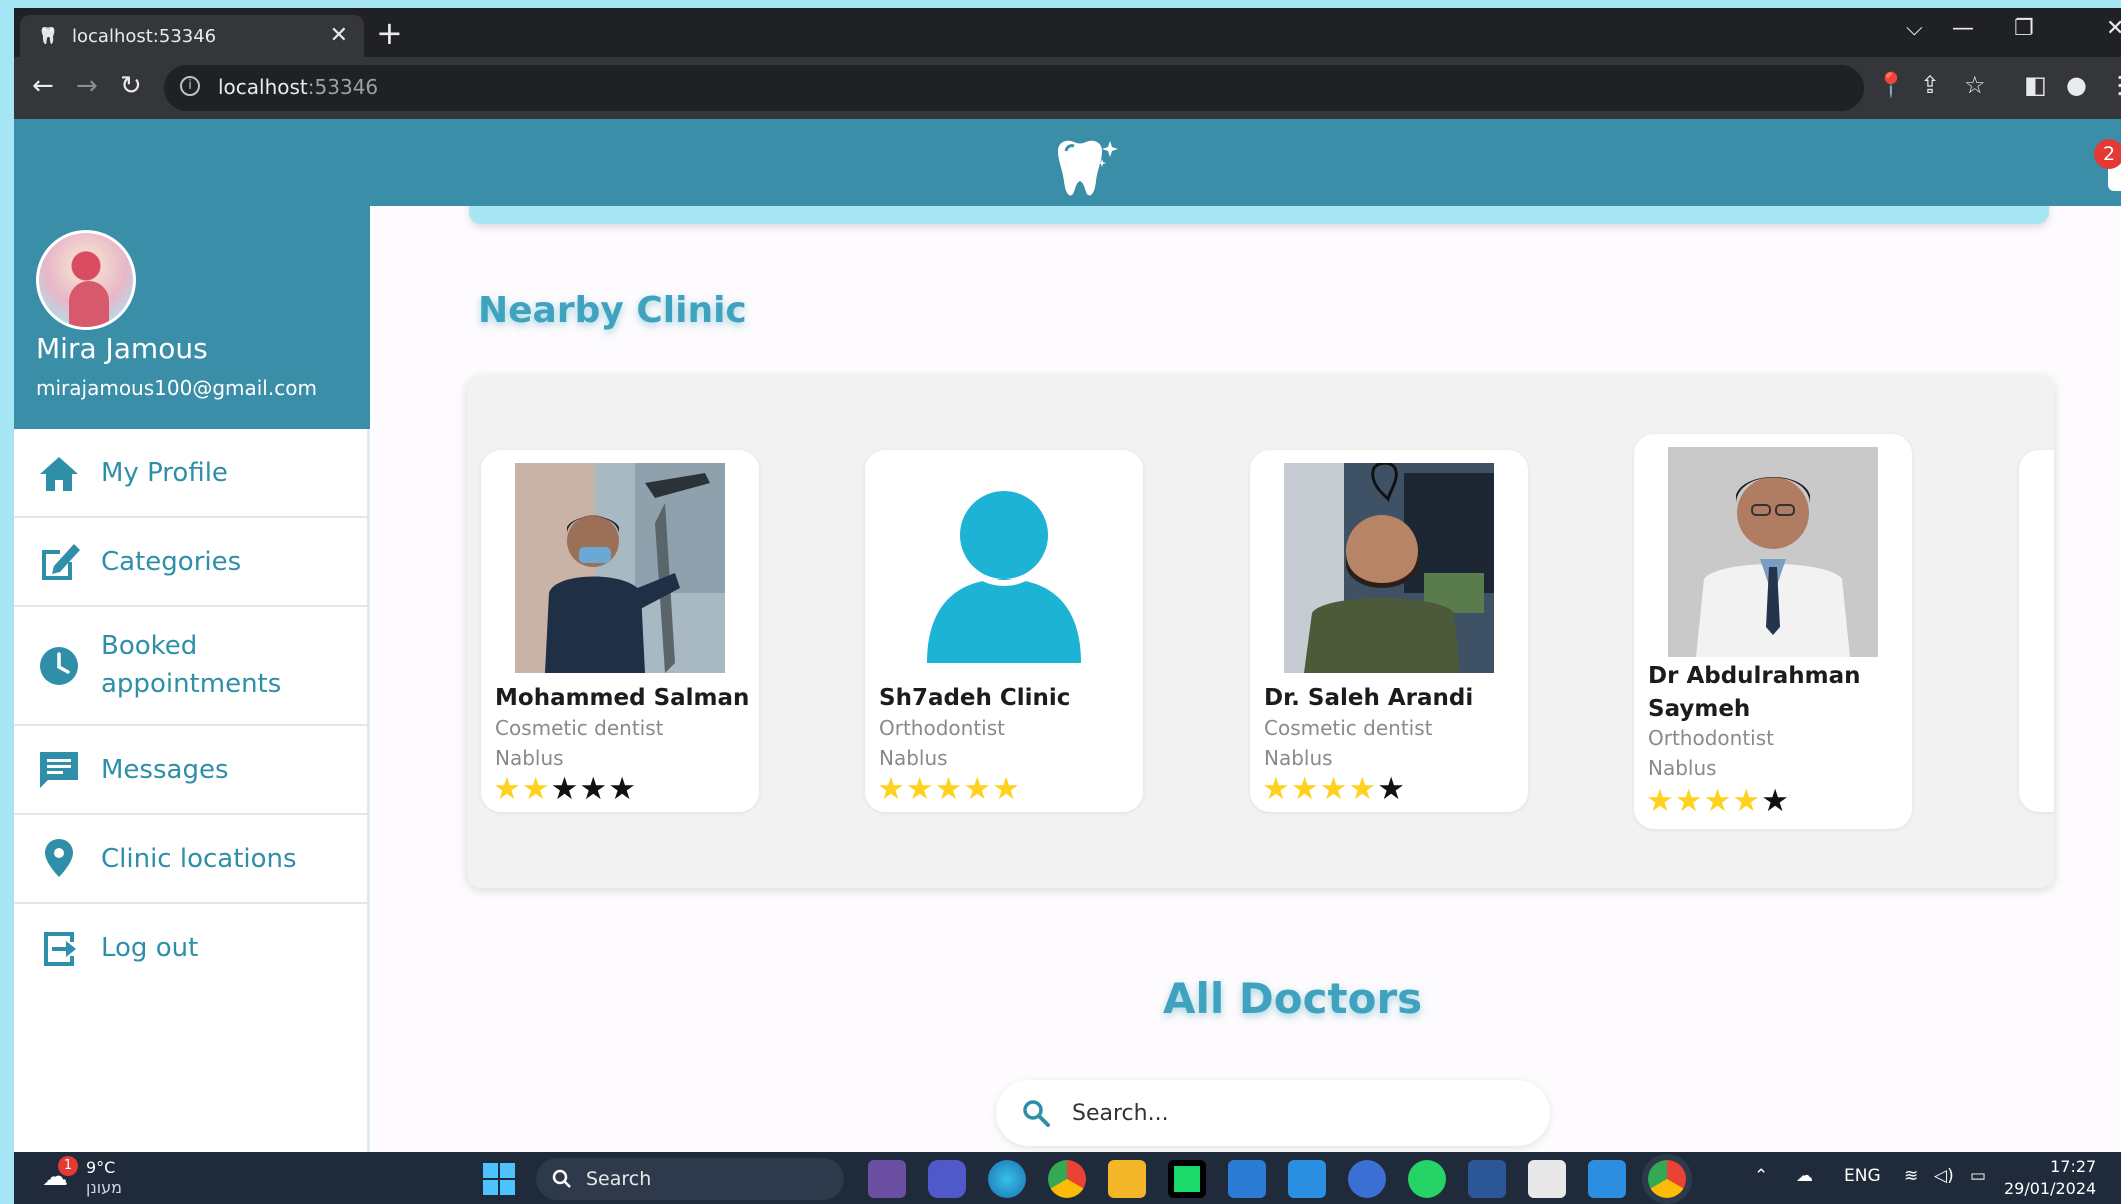 The width and height of the screenshot is (2121, 1204). I want to click on bookmark-star-icon: ☆, so click(1975, 85).